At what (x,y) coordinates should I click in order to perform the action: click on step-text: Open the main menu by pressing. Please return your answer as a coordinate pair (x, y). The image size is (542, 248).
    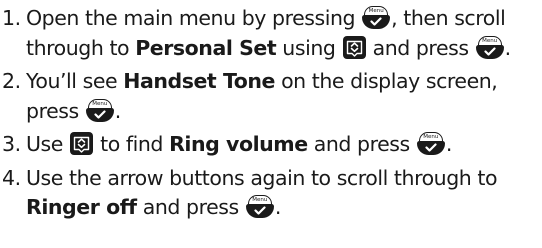
    Looking at the image, I should click on (191, 18).